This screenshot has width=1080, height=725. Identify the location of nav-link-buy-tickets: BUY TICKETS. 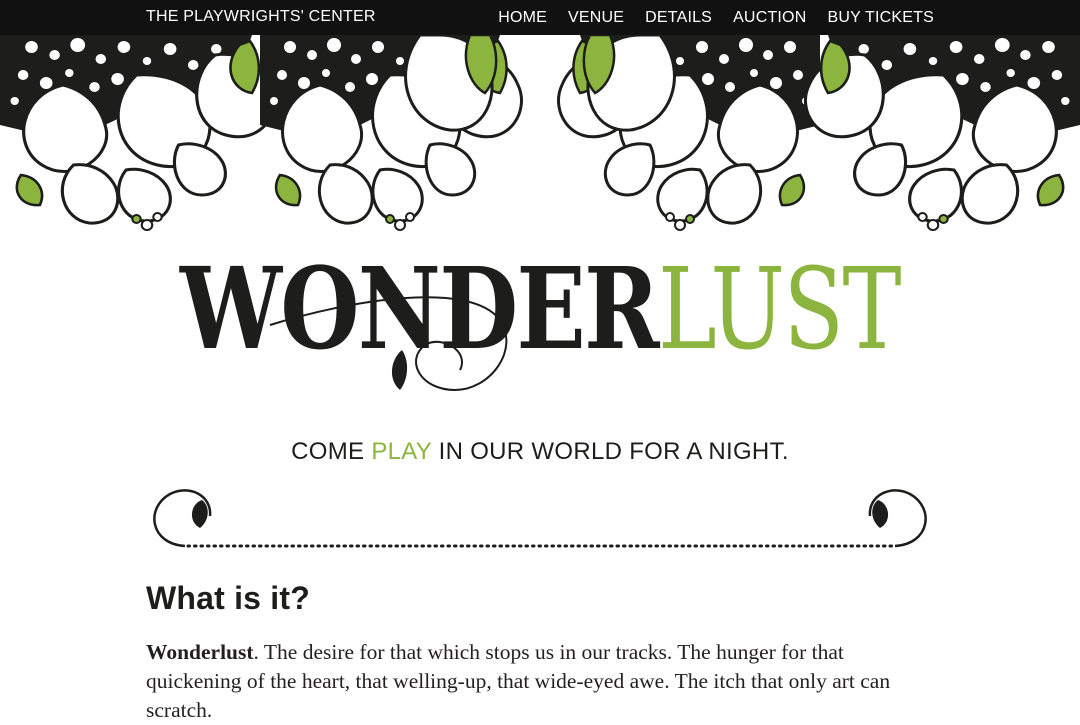
(880, 17).